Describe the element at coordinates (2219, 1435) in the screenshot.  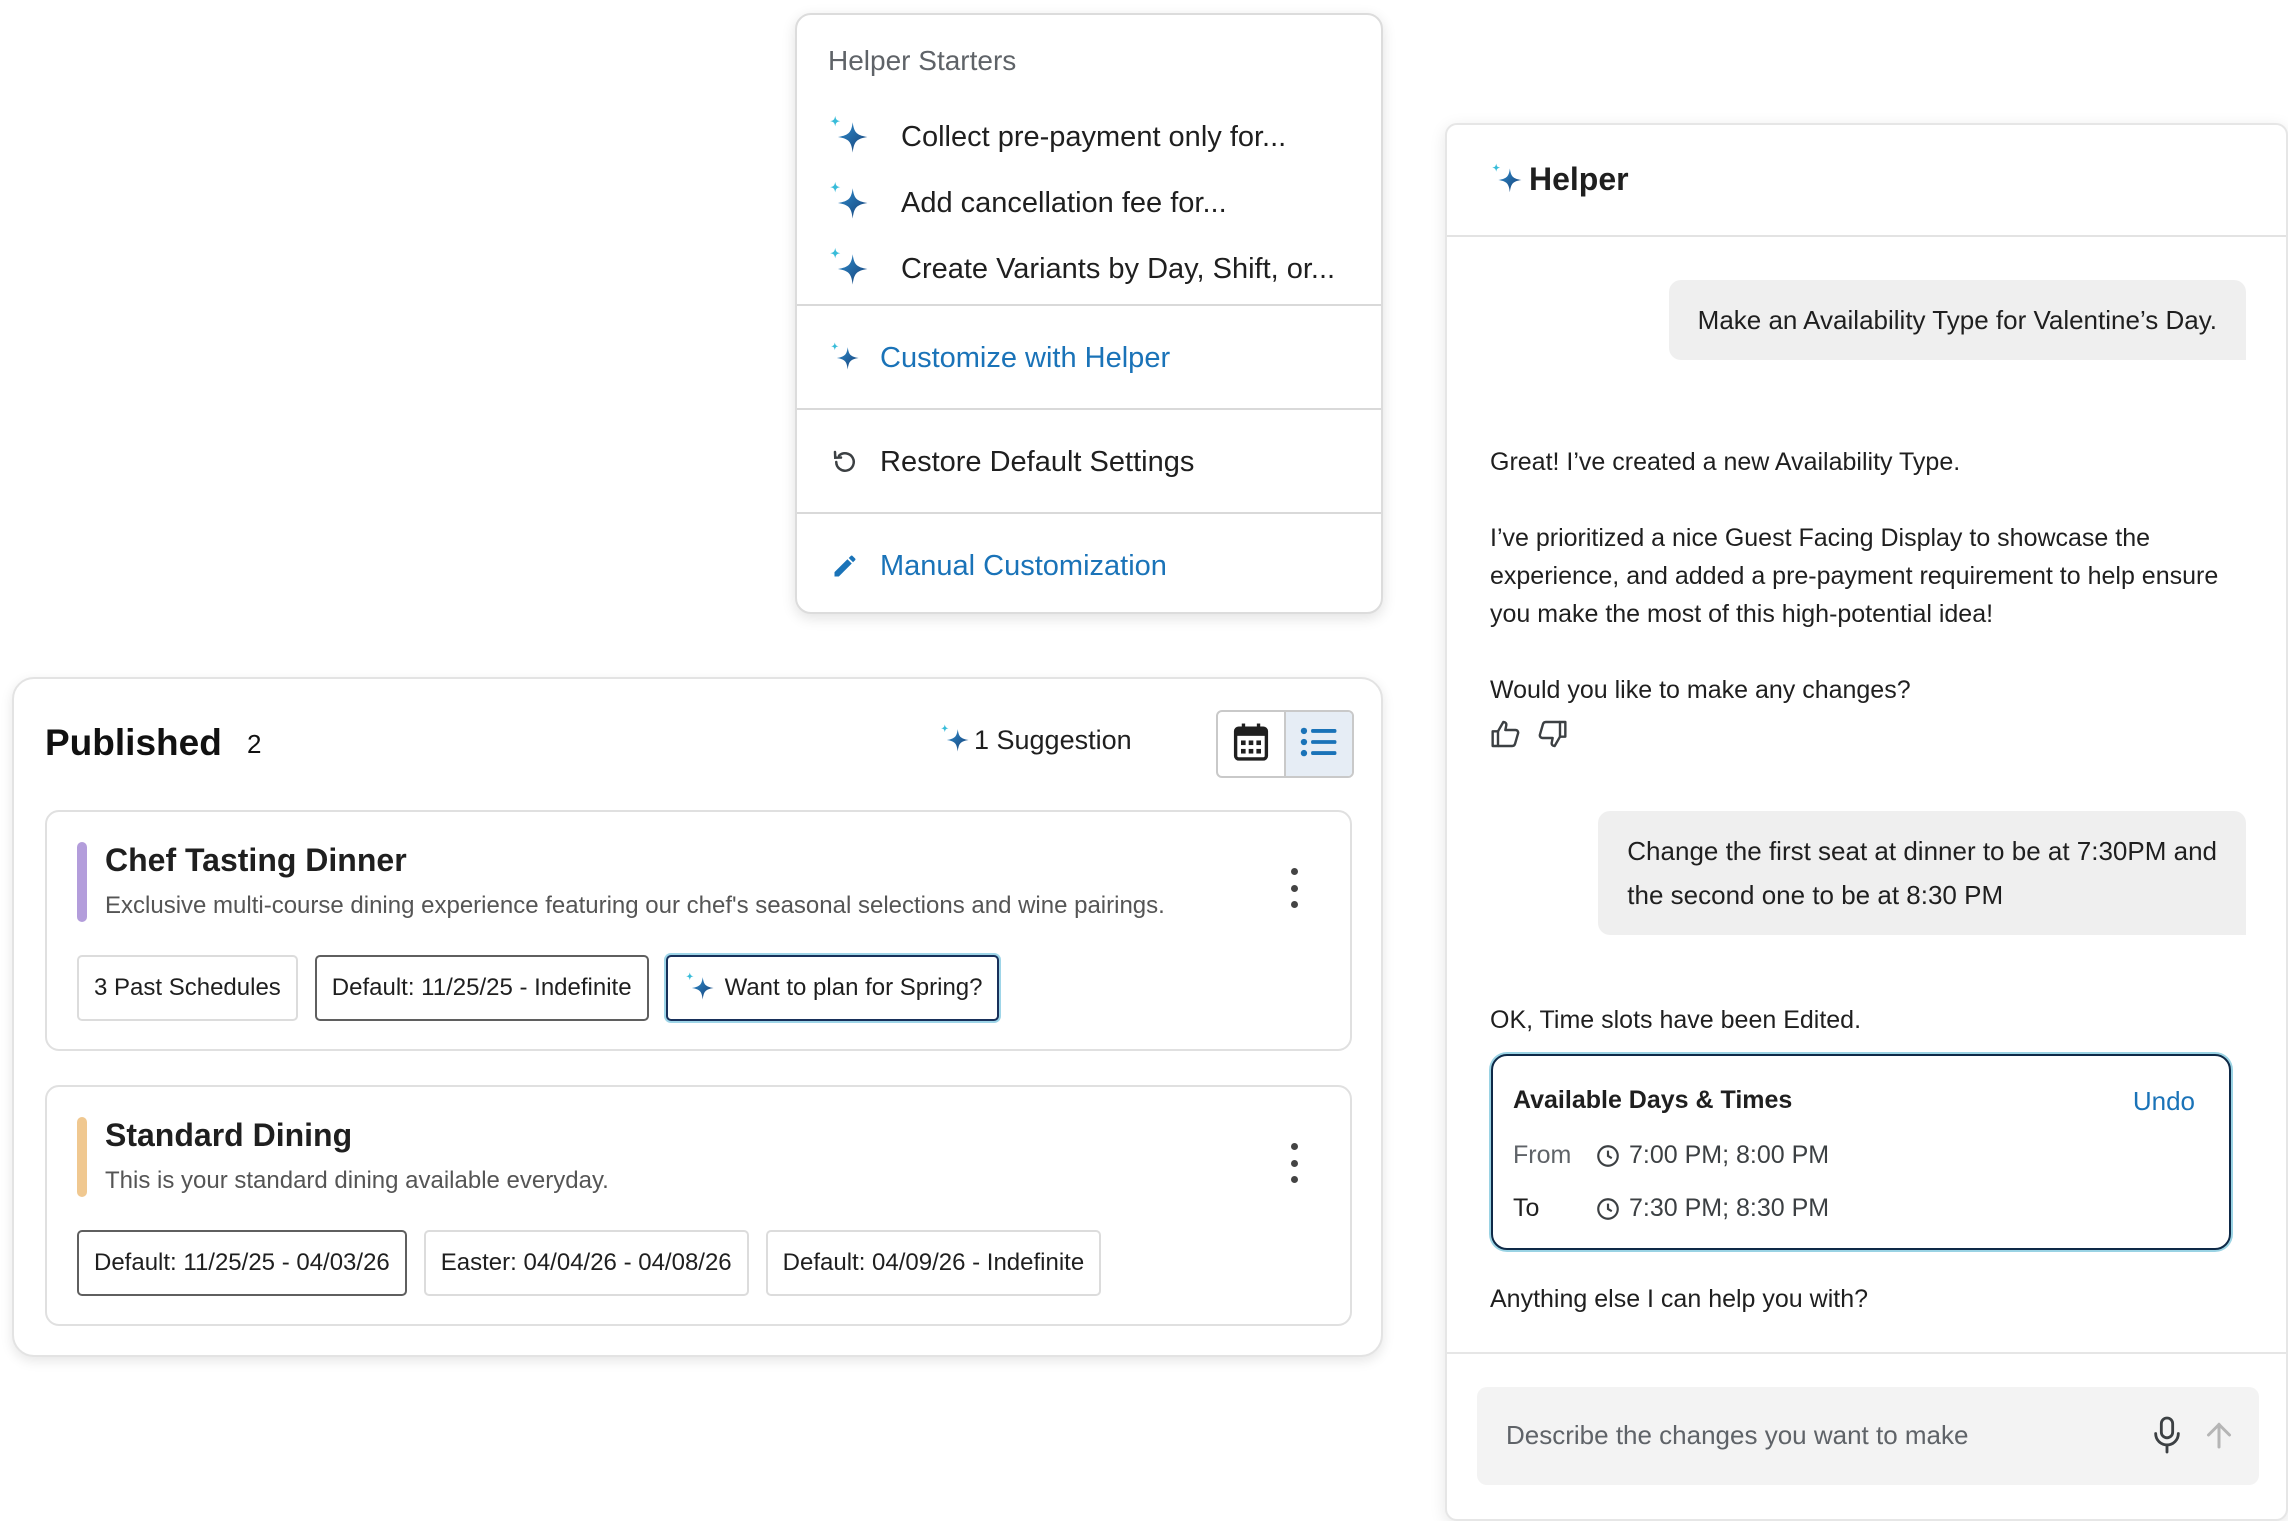
I see `send-arrow-icon` at that location.